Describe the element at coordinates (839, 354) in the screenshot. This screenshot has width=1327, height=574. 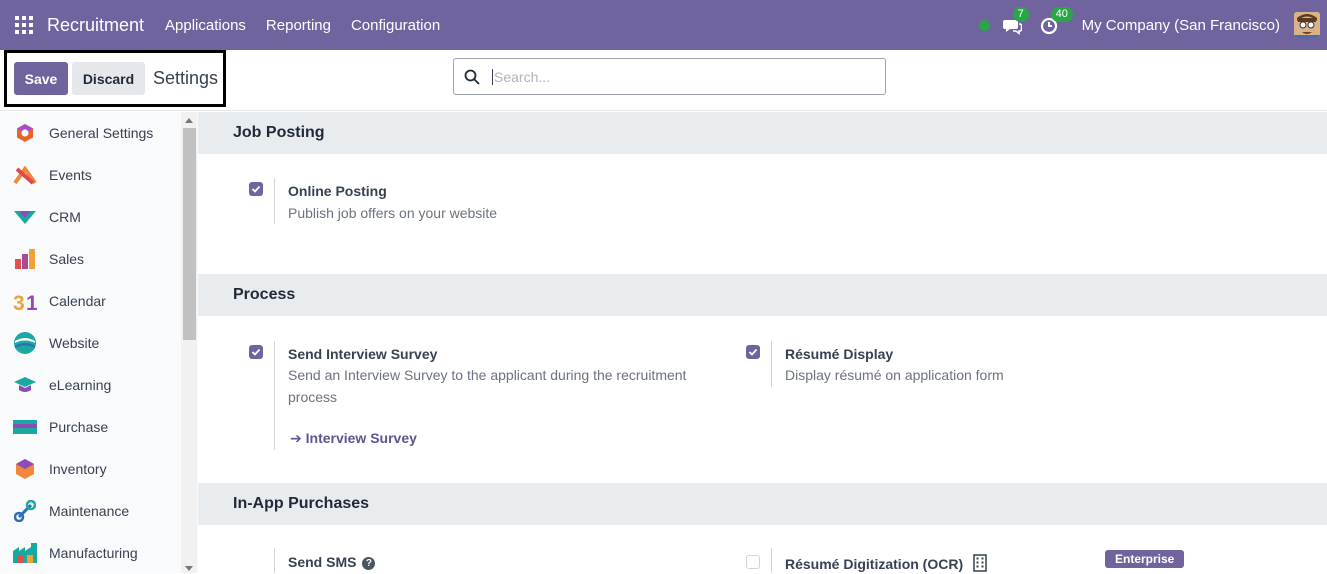
I see `resume-display-label: Résumé Display` at that location.